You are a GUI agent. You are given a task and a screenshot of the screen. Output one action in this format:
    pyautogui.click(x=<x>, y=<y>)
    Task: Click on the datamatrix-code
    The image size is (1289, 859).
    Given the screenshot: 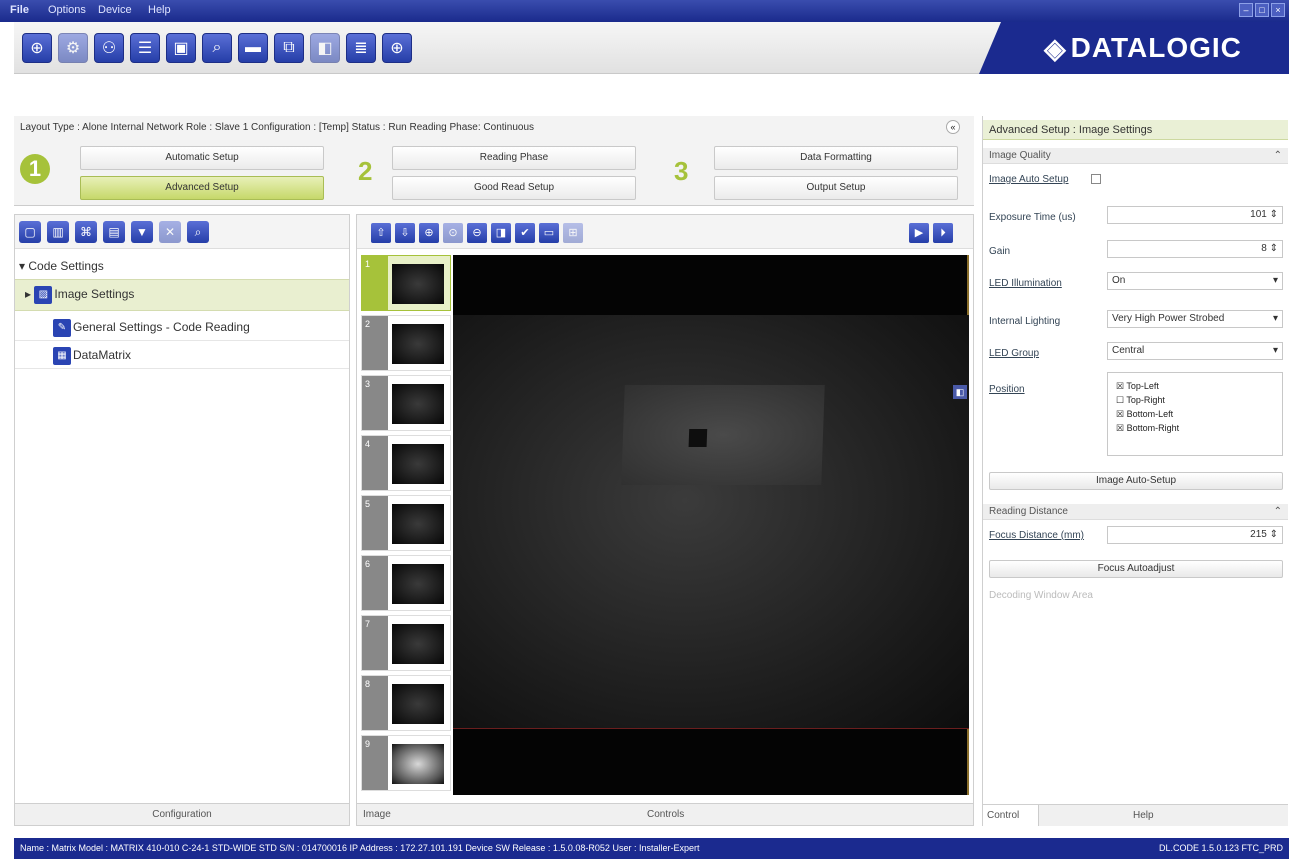 What is the action you would take?
    pyautogui.click(x=698, y=438)
    